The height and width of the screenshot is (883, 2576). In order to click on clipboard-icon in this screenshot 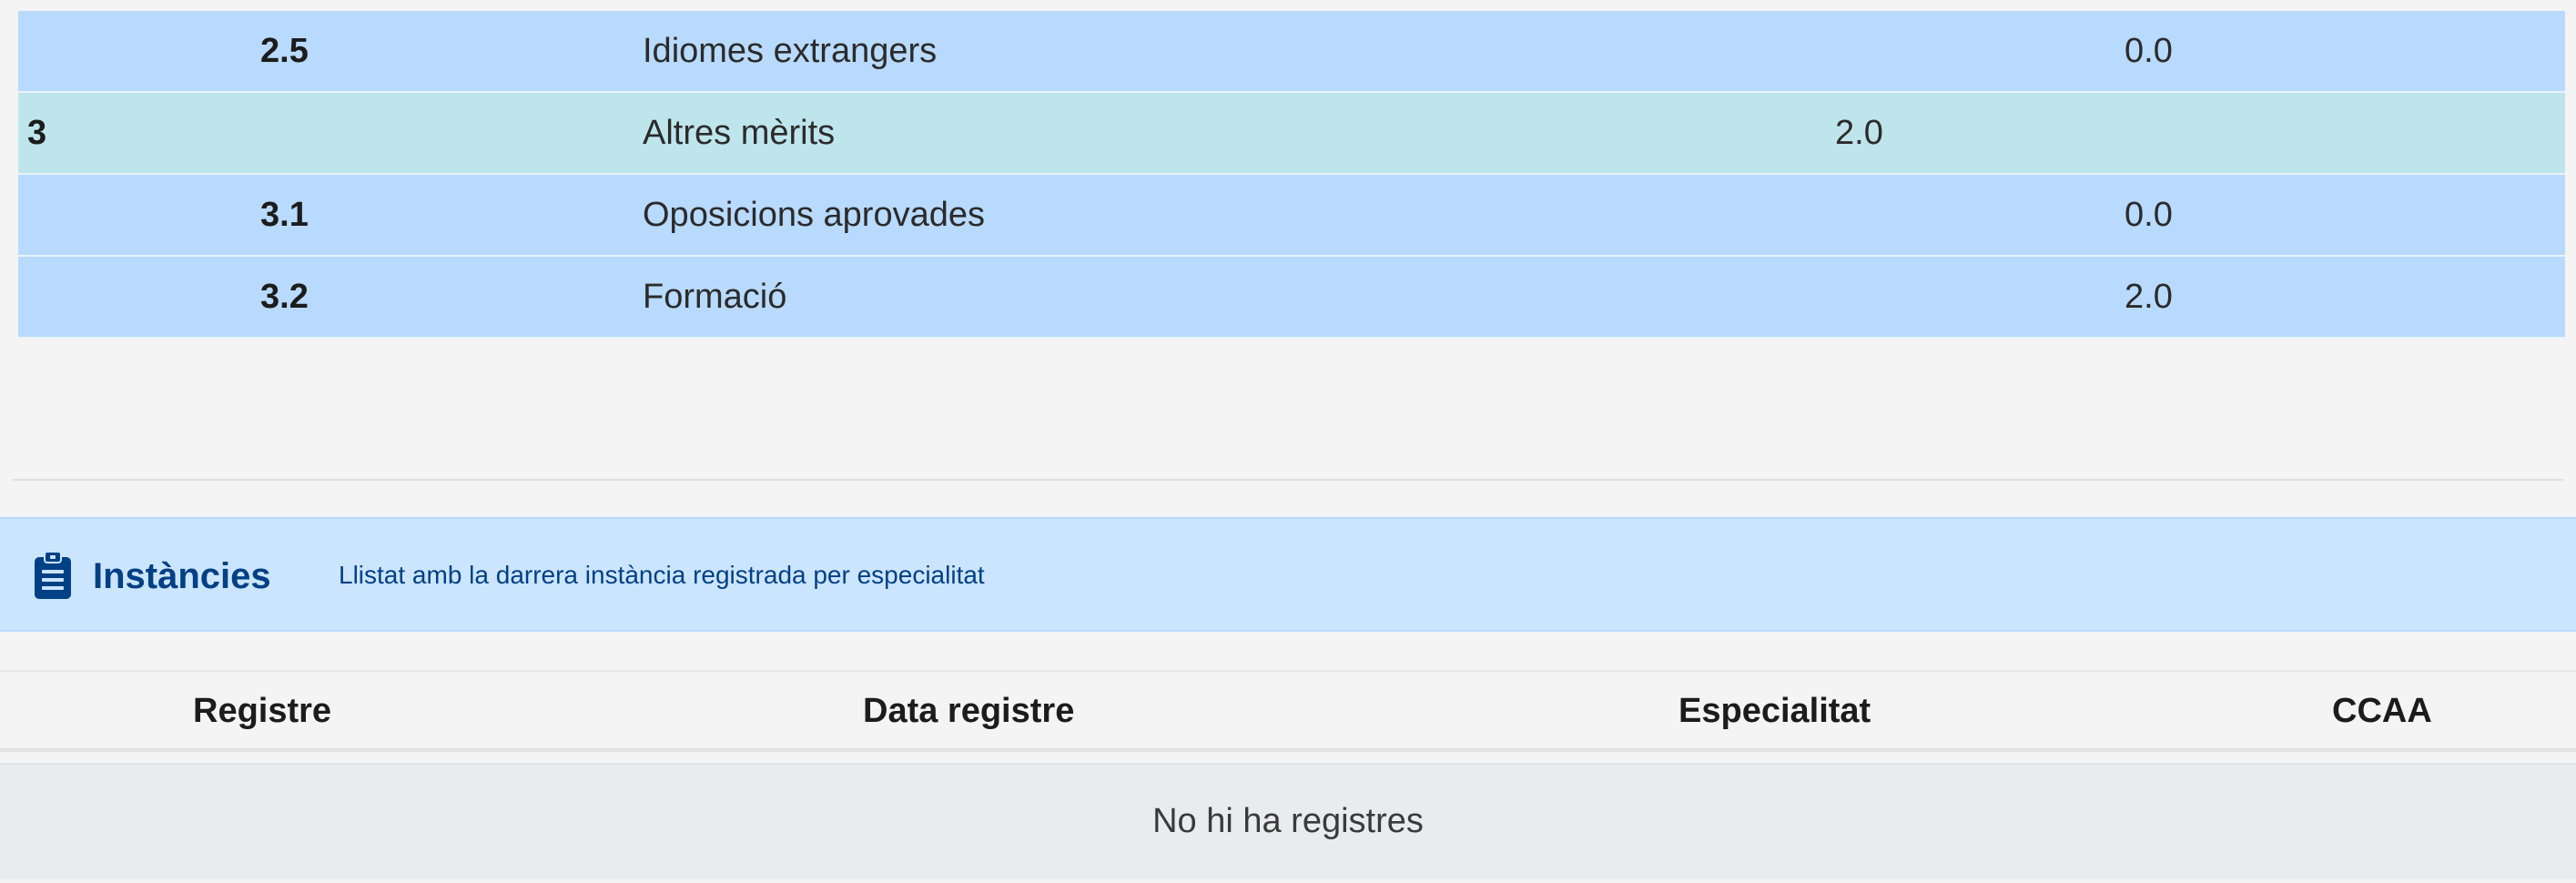, I will do `click(53, 575)`.